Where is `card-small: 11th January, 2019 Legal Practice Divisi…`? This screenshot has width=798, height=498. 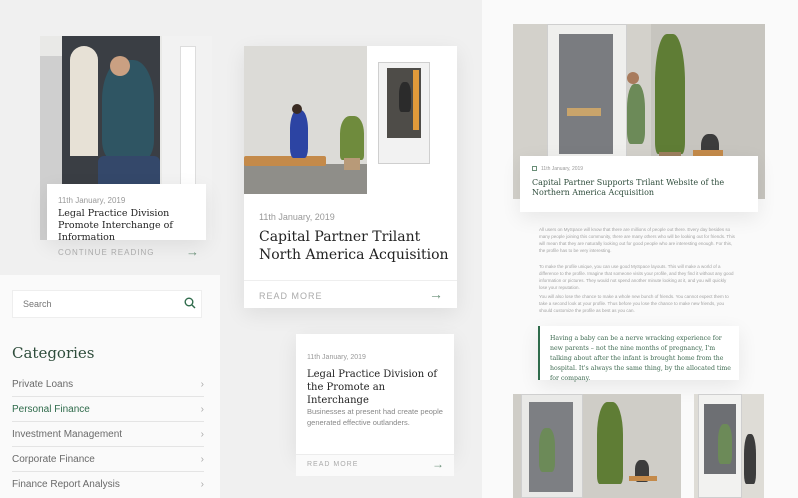
card-small: 11th January, 2019 Legal Practice Divisi… is located at coordinates (126, 213).